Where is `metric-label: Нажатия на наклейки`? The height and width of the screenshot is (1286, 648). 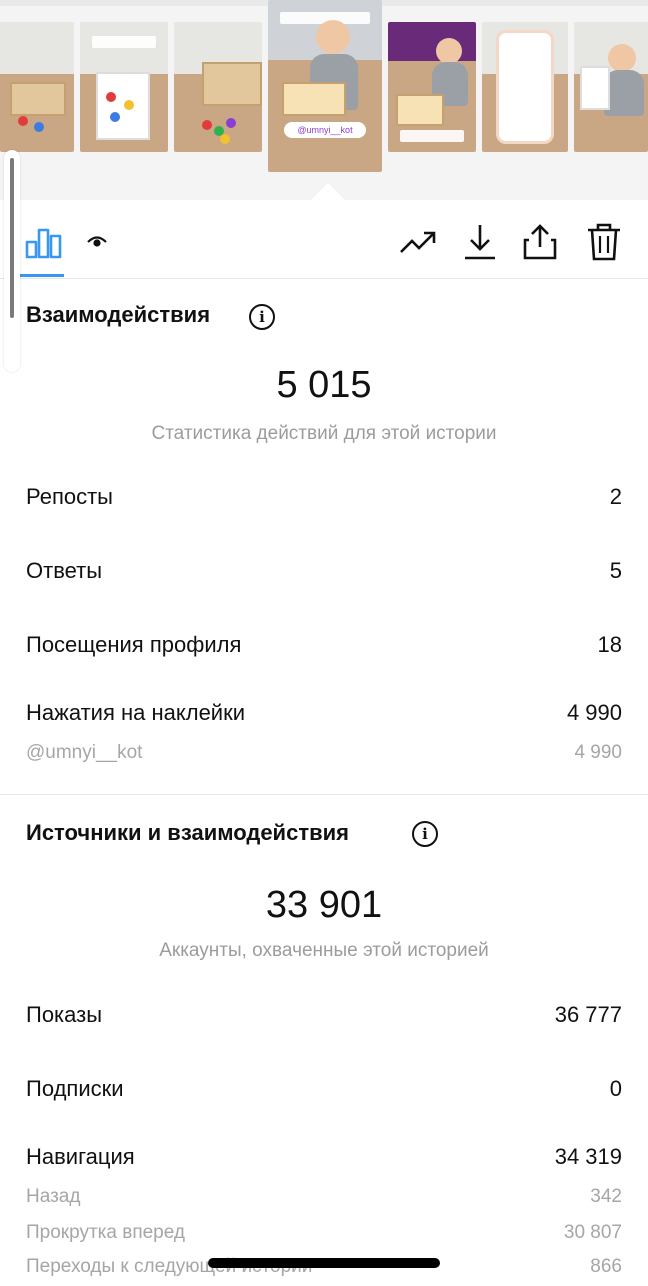 metric-label: Нажатия на наклейки is located at coordinates (136, 712).